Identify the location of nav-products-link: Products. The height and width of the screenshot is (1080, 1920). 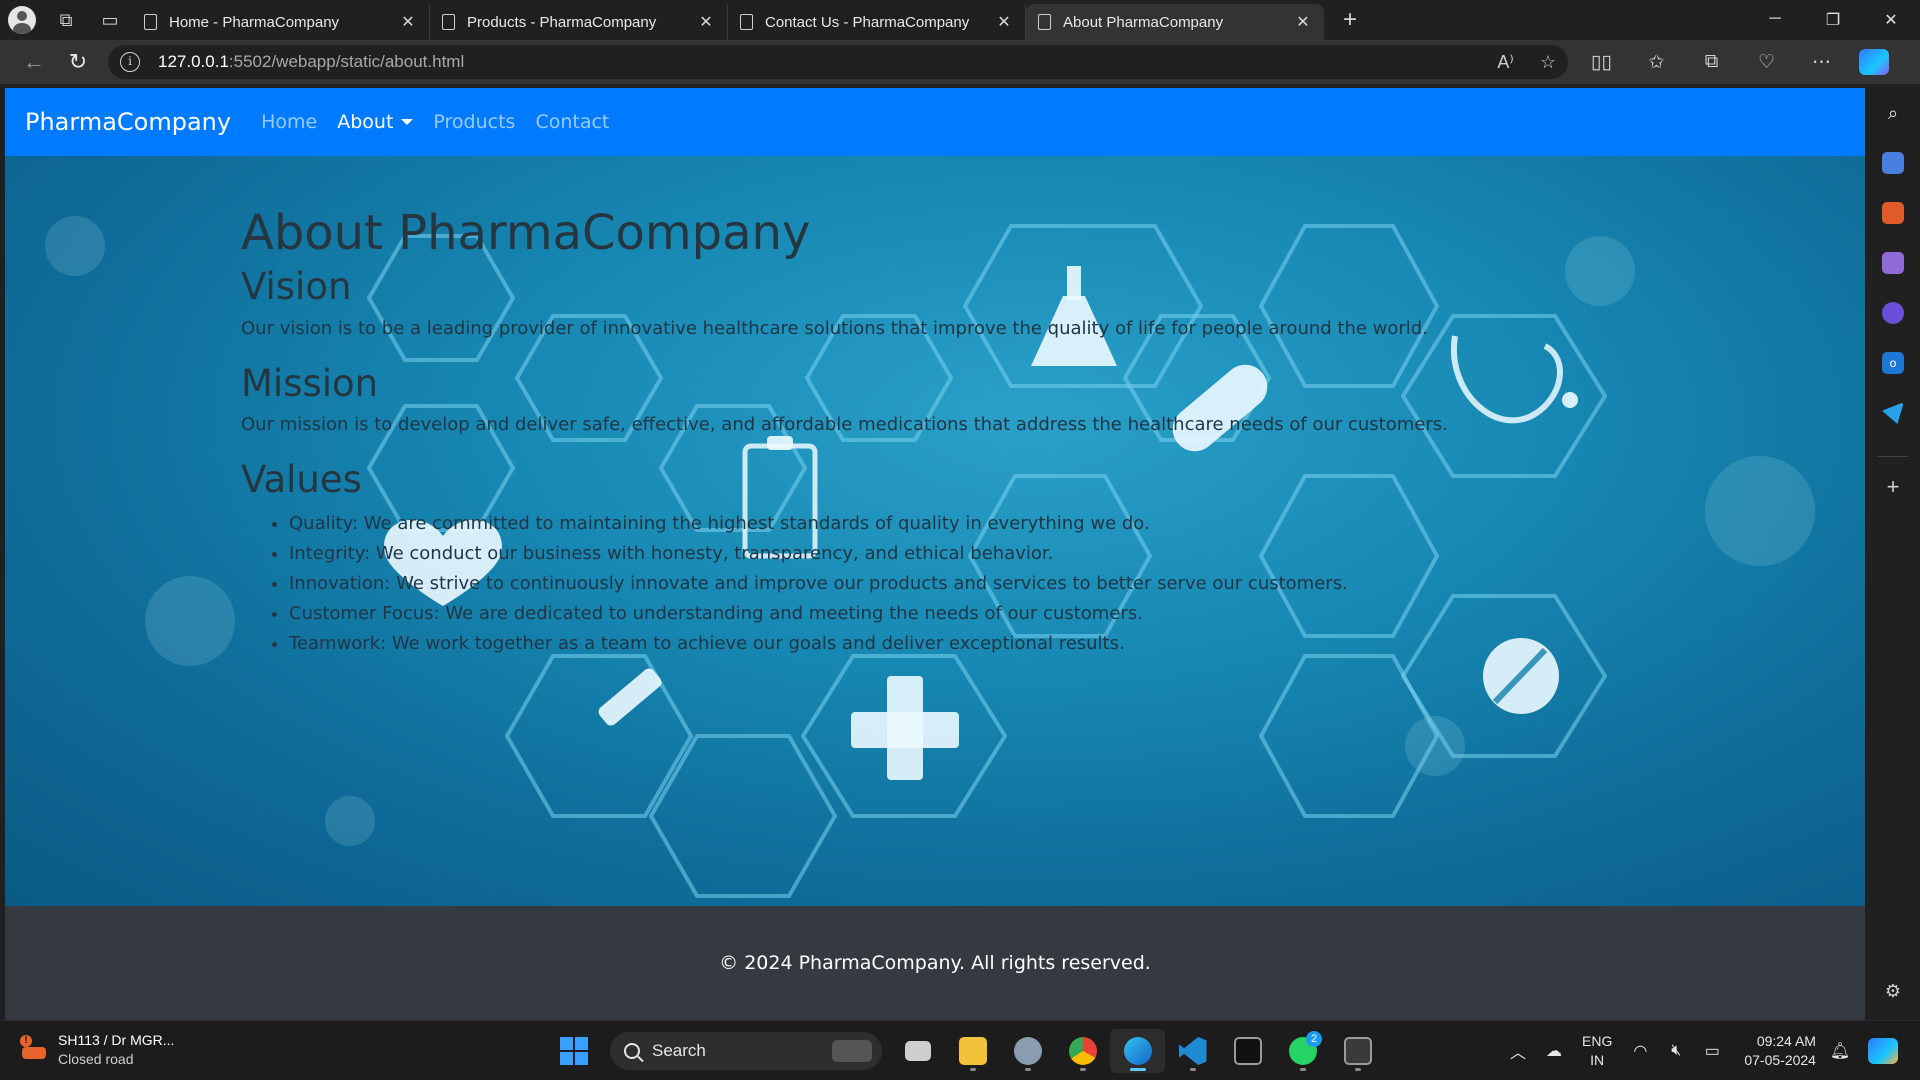
(474, 122).